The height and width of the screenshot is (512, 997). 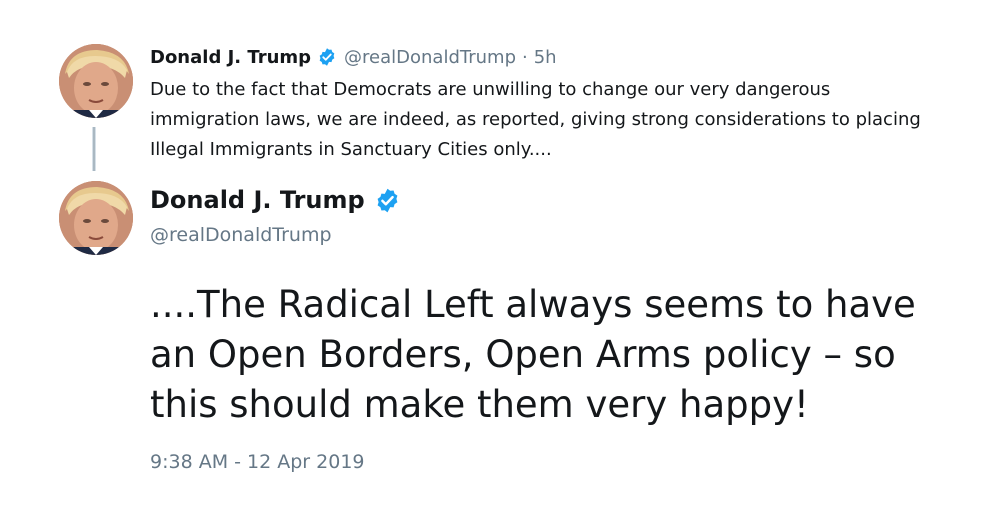 I want to click on main-avatar, so click(x=96, y=218).